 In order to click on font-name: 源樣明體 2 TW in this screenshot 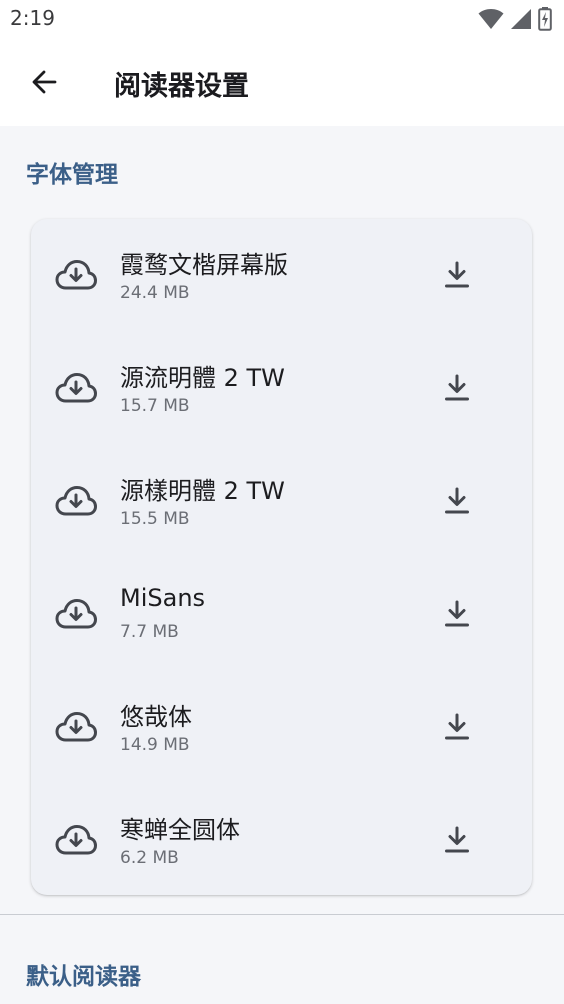, I will do `click(202, 491)`.